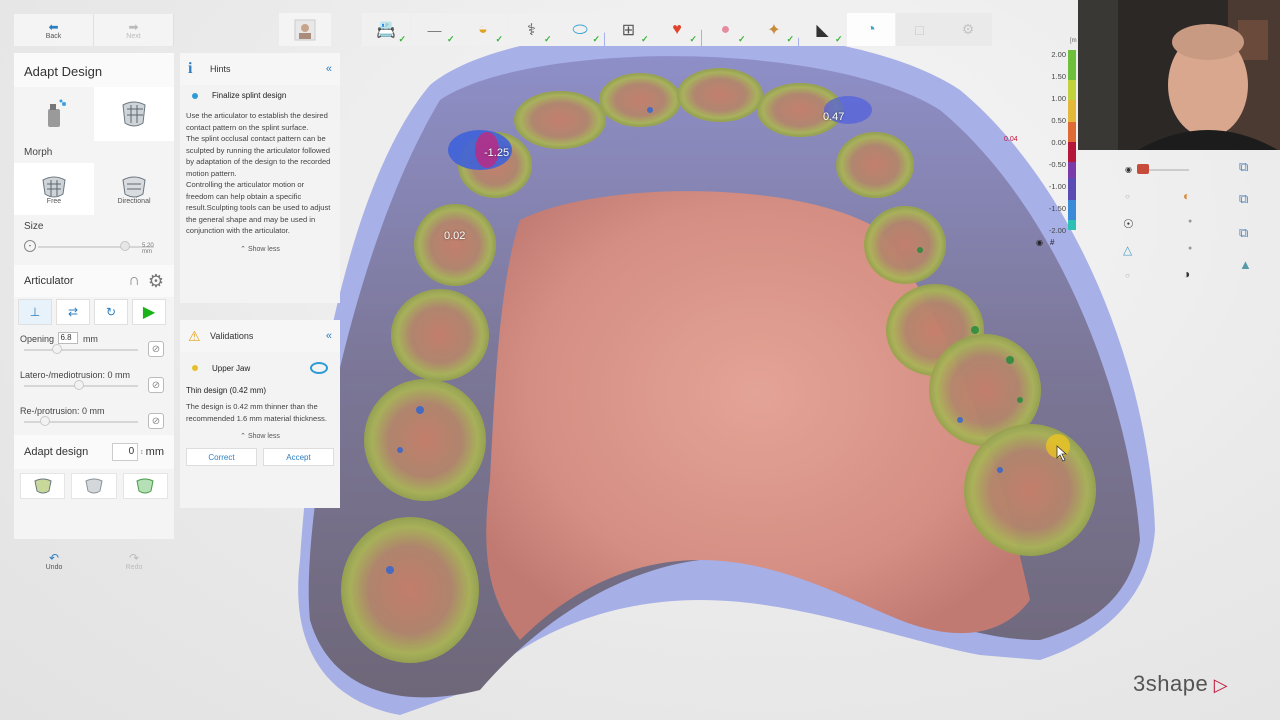  What do you see at coordinates (1143, 169) in the screenshot?
I see `slider-thumb` at bounding box center [1143, 169].